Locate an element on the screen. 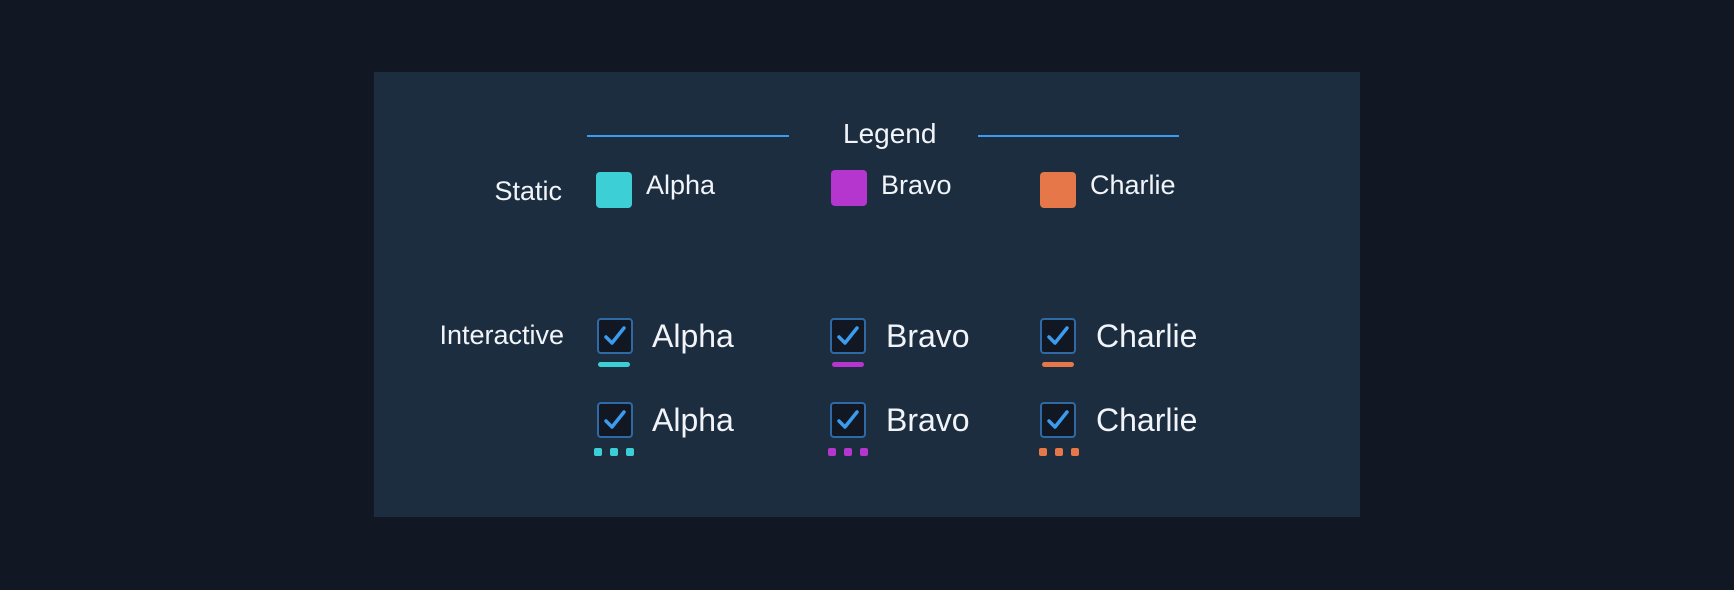 The image size is (1734, 590). solid-line-marker-bravo is located at coordinates (848, 364).